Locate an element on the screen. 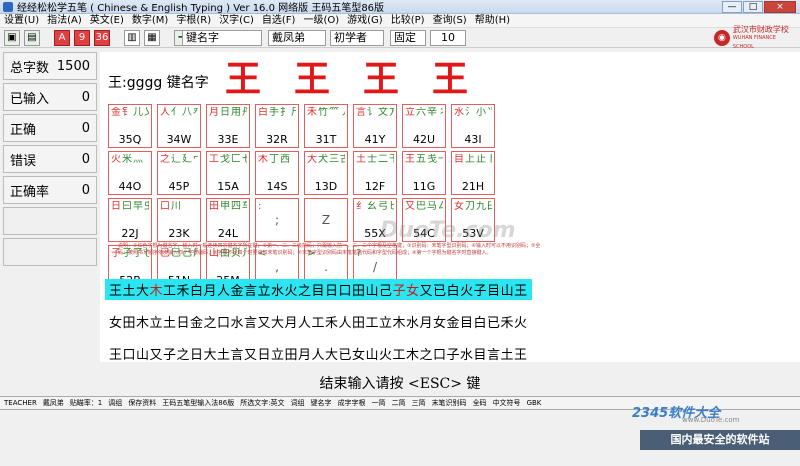  key-roots: 立六辛丬疒门 is located at coordinates (424, 113).